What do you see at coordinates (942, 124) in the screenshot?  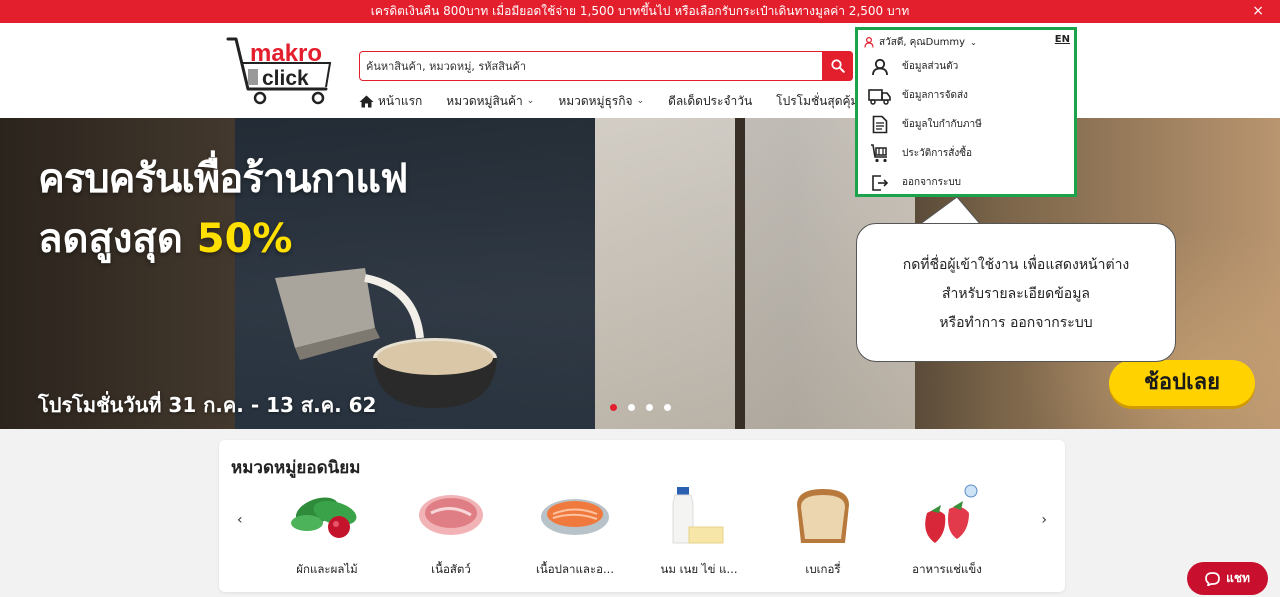 I see `menu-item-label: ข้อมูลใบกำกับภาษี` at bounding box center [942, 124].